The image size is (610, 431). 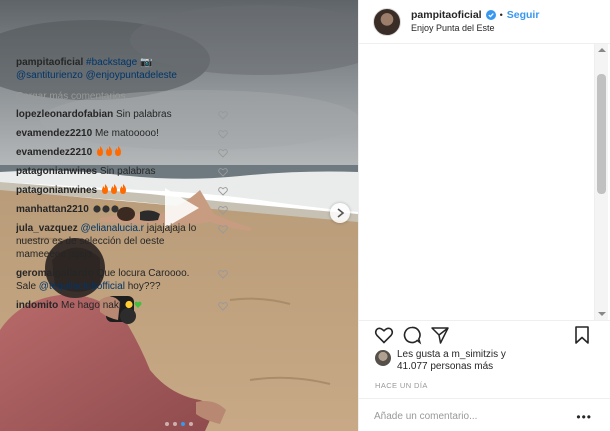 What do you see at coordinates (47, 228) in the screenshot?
I see `comment-username: jula_vazquez` at bounding box center [47, 228].